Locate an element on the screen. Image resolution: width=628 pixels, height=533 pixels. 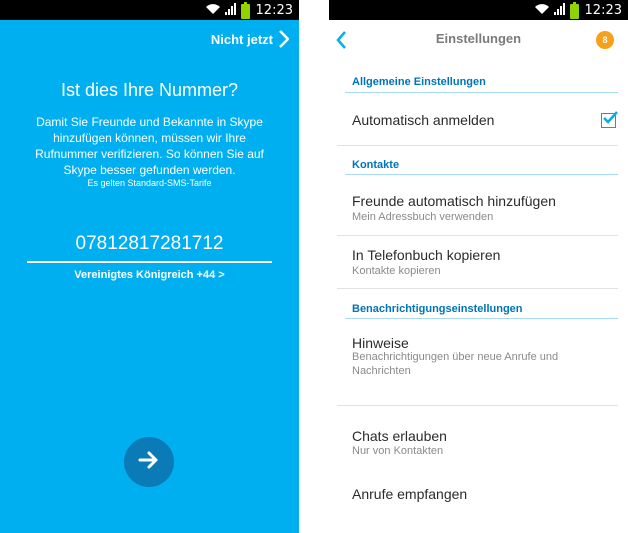
toolbar: Einstellungen 8 is located at coordinates (478, 39).